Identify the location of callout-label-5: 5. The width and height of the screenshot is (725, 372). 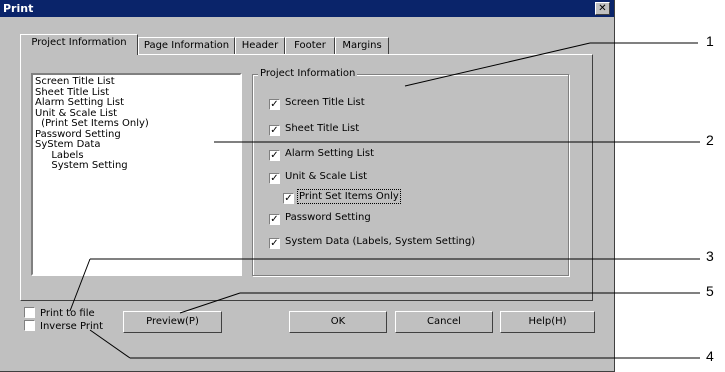
(710, 291).